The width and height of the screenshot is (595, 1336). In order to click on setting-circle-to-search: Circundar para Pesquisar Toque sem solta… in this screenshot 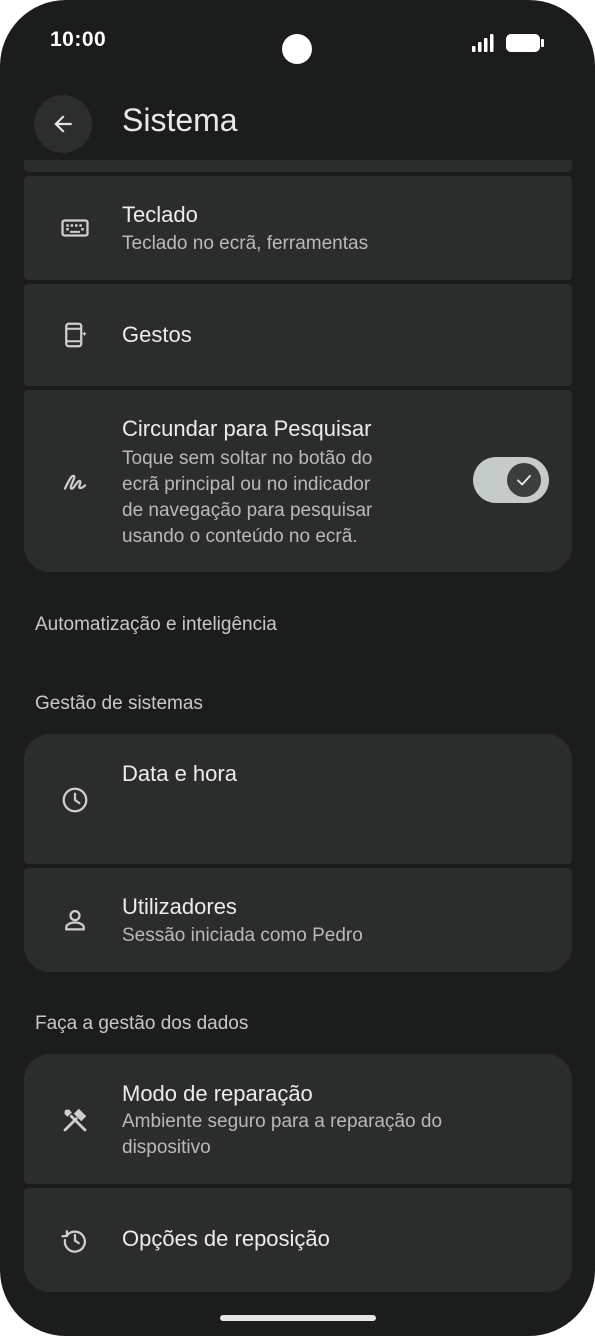, I will do `click(298, 481)`.